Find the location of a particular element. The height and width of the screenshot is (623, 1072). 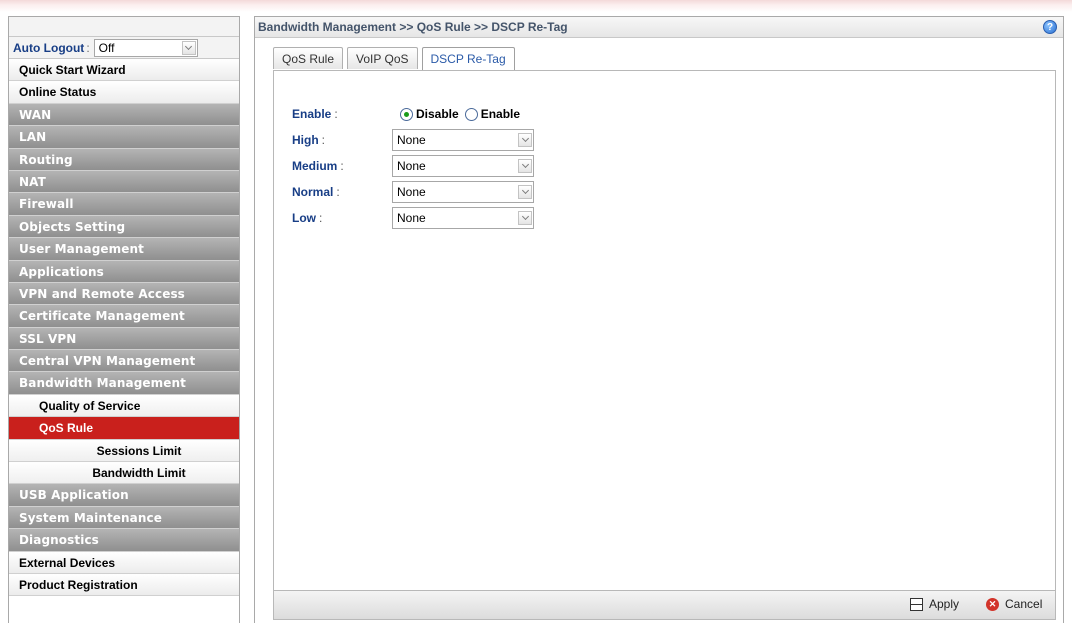

sidebar-item-diagnostics: Diagnostics is located at coordinates (124, 540).